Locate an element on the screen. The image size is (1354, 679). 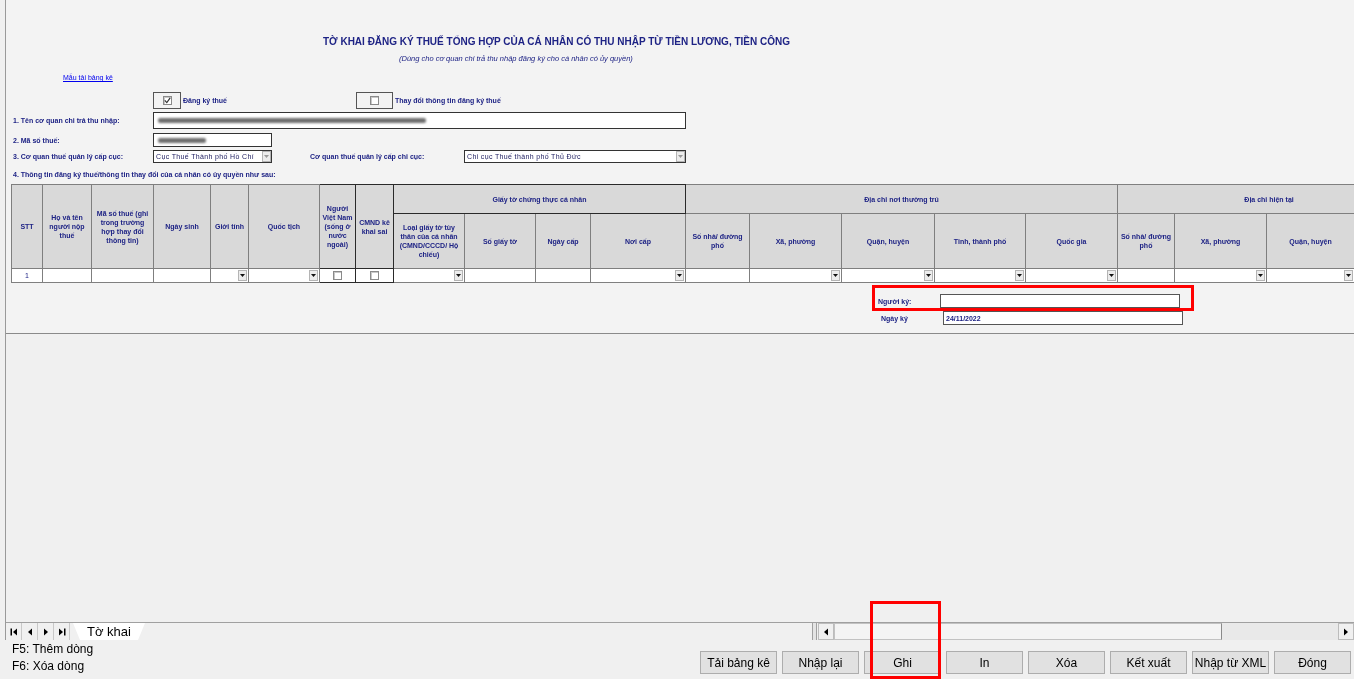
scroll-right-button is located at coordinates (1346, 631).